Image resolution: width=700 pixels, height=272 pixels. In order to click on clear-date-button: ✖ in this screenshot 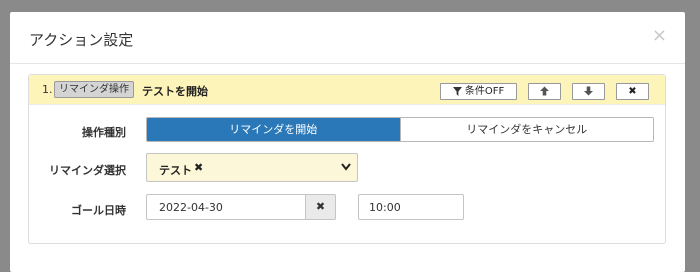, I will do `click(320, 207)`.